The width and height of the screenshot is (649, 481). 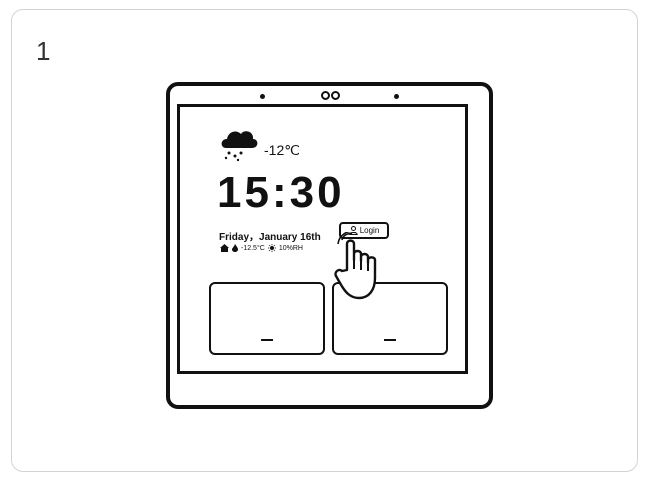 I want to click on snow-cloud-icon, so click(x=239, y=146).